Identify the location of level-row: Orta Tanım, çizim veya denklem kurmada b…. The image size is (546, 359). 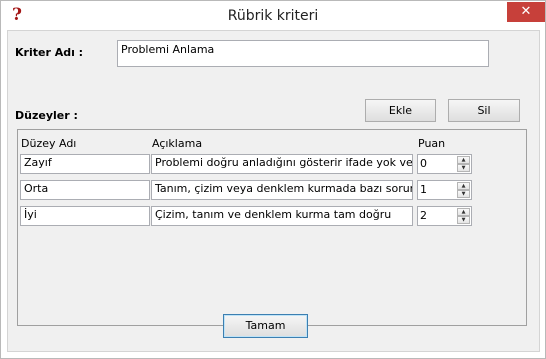
(272, 192).